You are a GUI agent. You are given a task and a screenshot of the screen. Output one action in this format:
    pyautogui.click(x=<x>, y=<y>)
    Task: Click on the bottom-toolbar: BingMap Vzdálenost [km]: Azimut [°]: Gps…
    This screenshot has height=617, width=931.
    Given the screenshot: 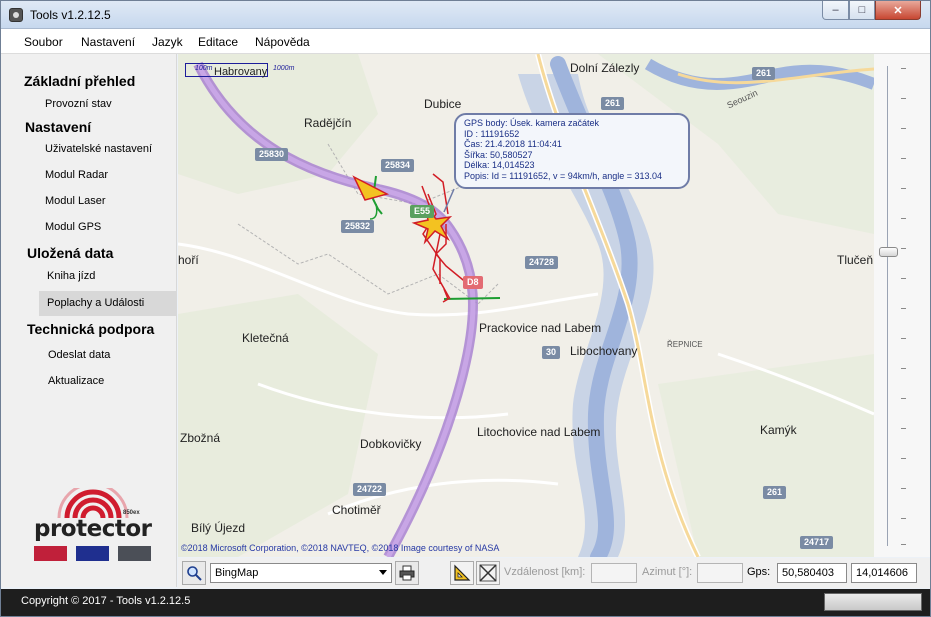 What is the action you would take?
    pyautogui.click(x=554, y=573)
    